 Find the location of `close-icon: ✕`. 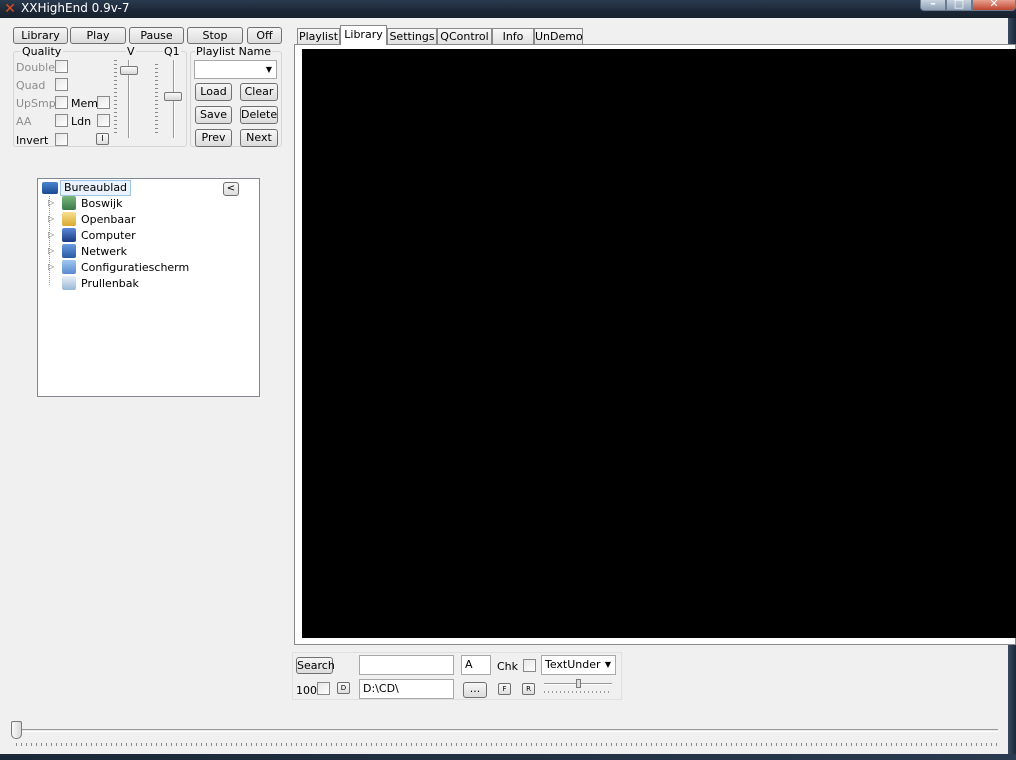

close-icon: ✕ is located at coordinates (994, 5).